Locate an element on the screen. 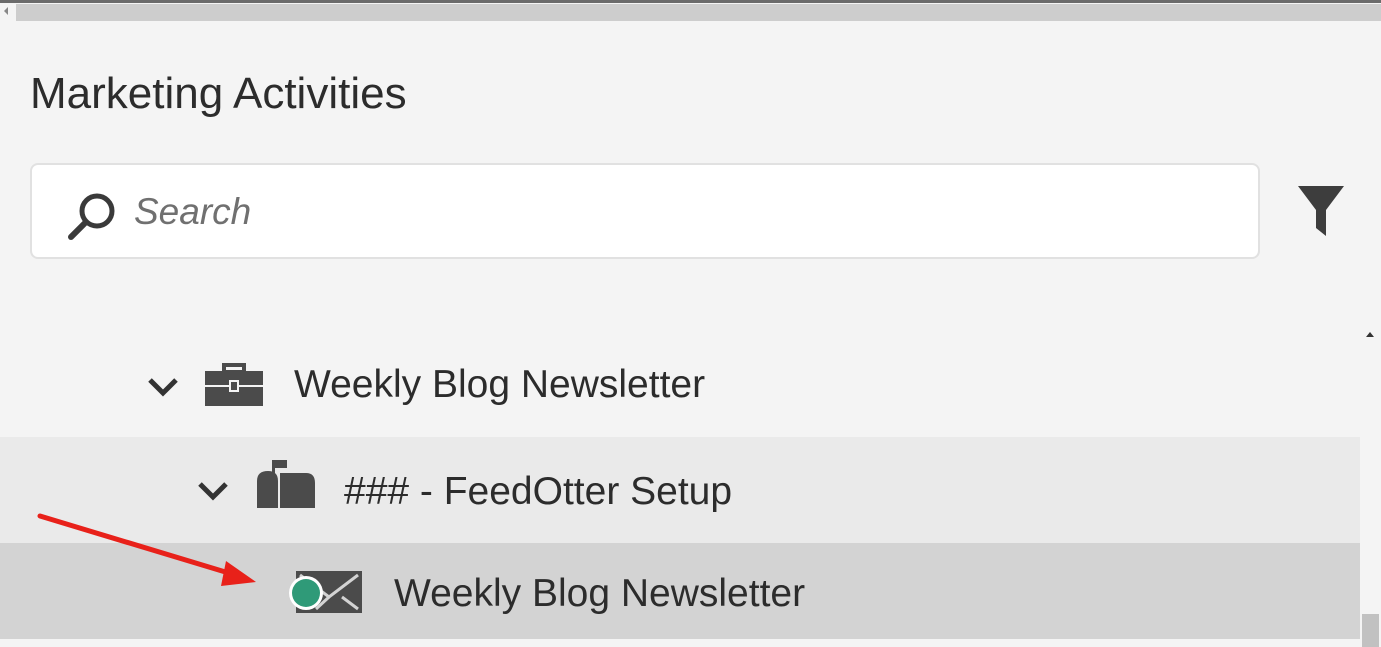  search-input is located at coordinates (684, 212).